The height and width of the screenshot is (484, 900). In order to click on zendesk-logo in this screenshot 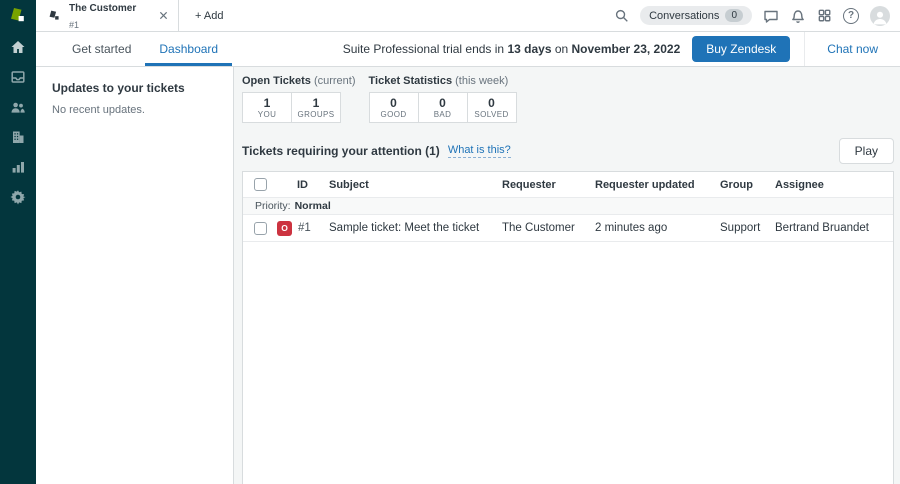, I will do `click(18, 16)`.